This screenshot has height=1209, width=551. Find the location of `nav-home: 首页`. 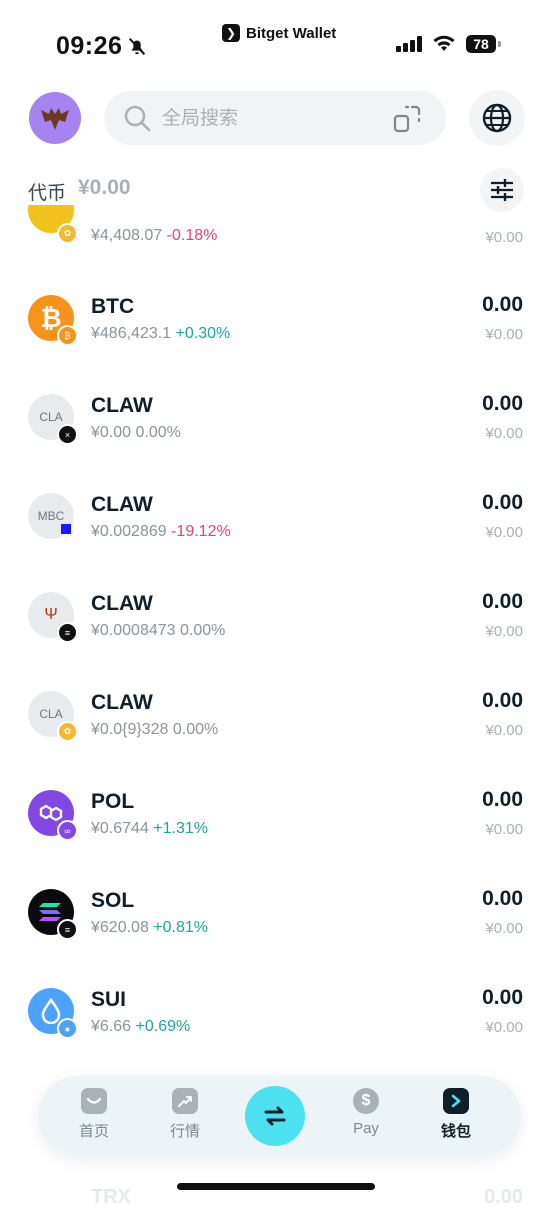

nav-home: 首页 is located at coordinates (94, 1114).